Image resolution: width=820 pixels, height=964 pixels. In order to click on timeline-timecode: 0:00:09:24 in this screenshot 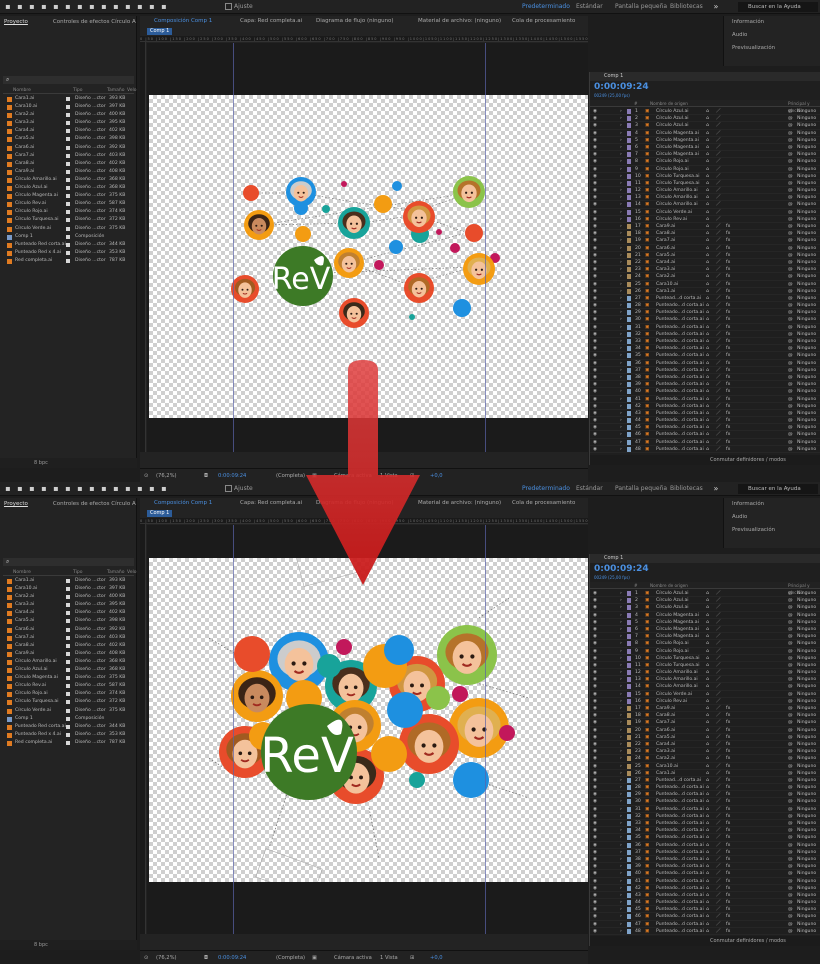, I will do `click(621, 87)`.